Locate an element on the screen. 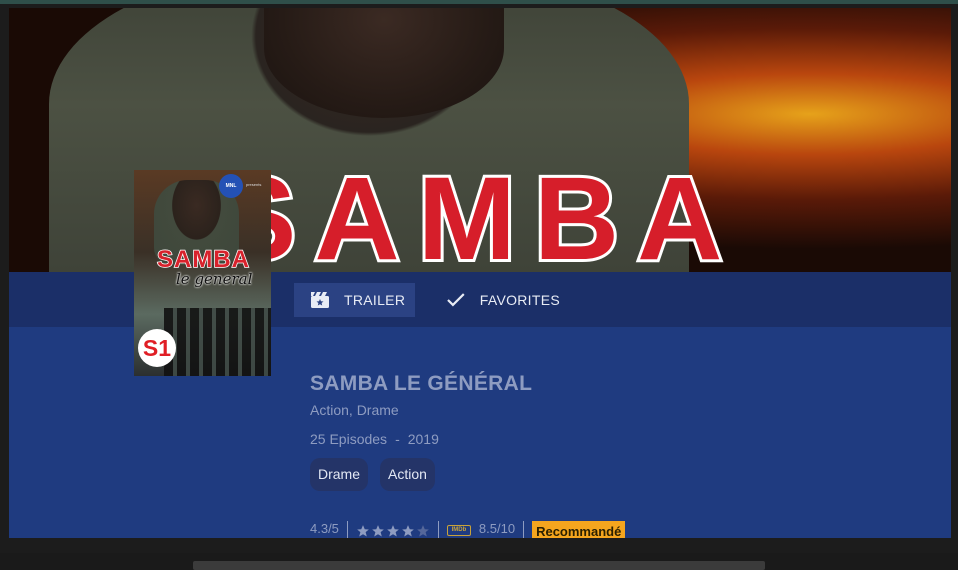  movie-clapper-icon is located at coordinates (320, 300).